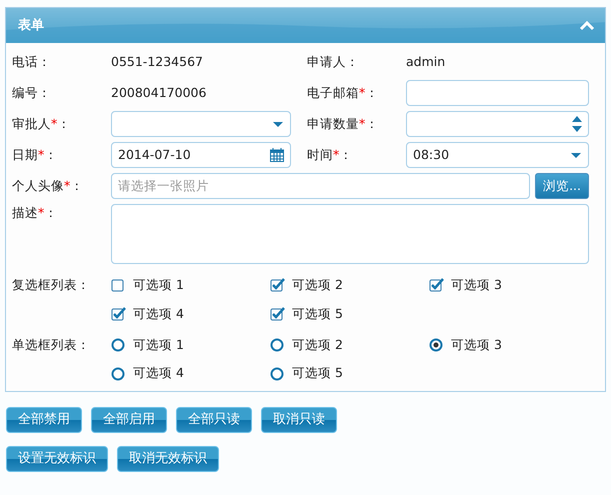  I want to click on field-value: admin, so click(426, 61).